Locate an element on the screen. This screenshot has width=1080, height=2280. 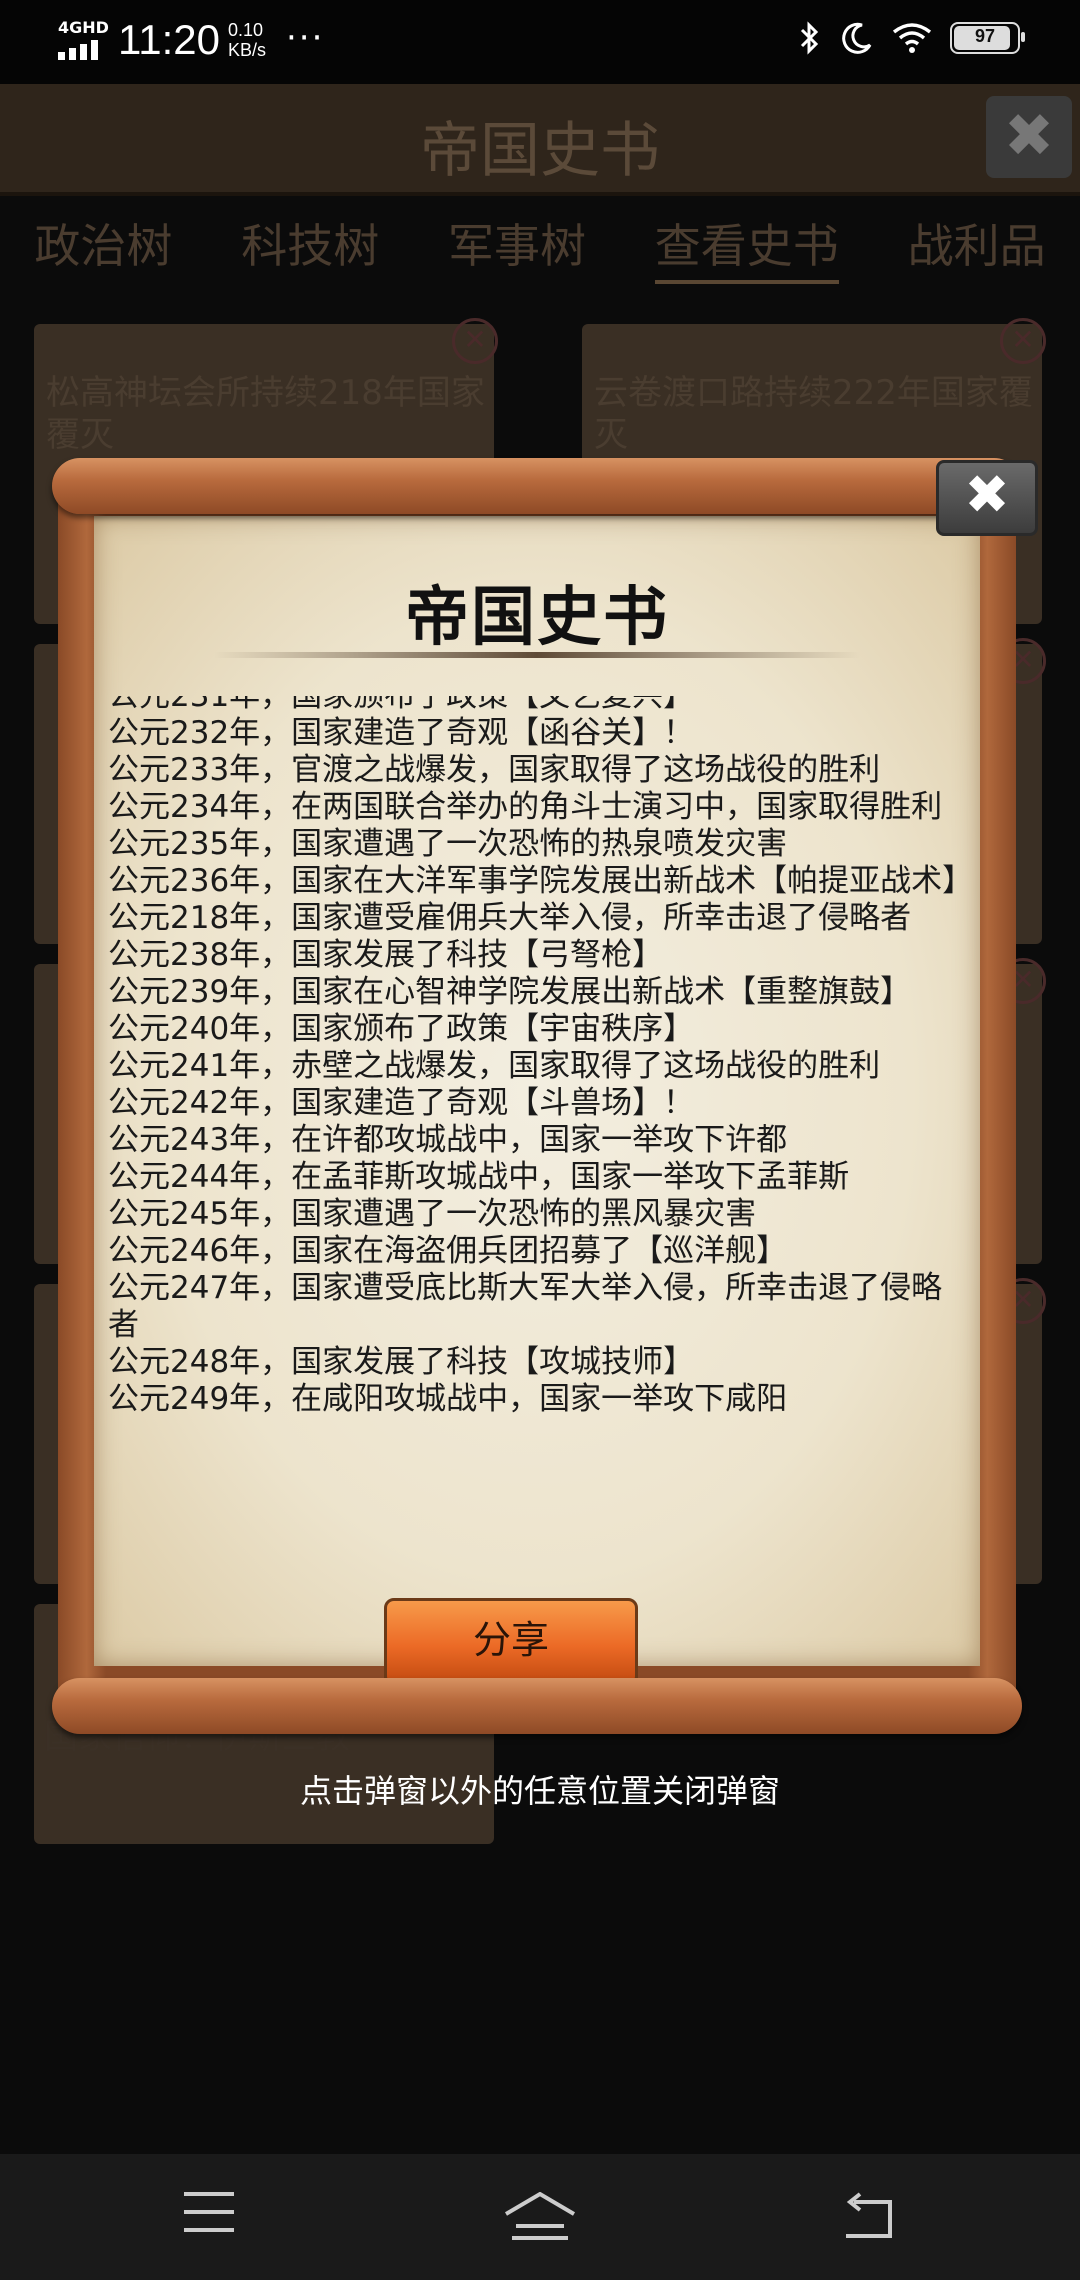
tab-military: 军事树 is located at coordinates (516, 246).